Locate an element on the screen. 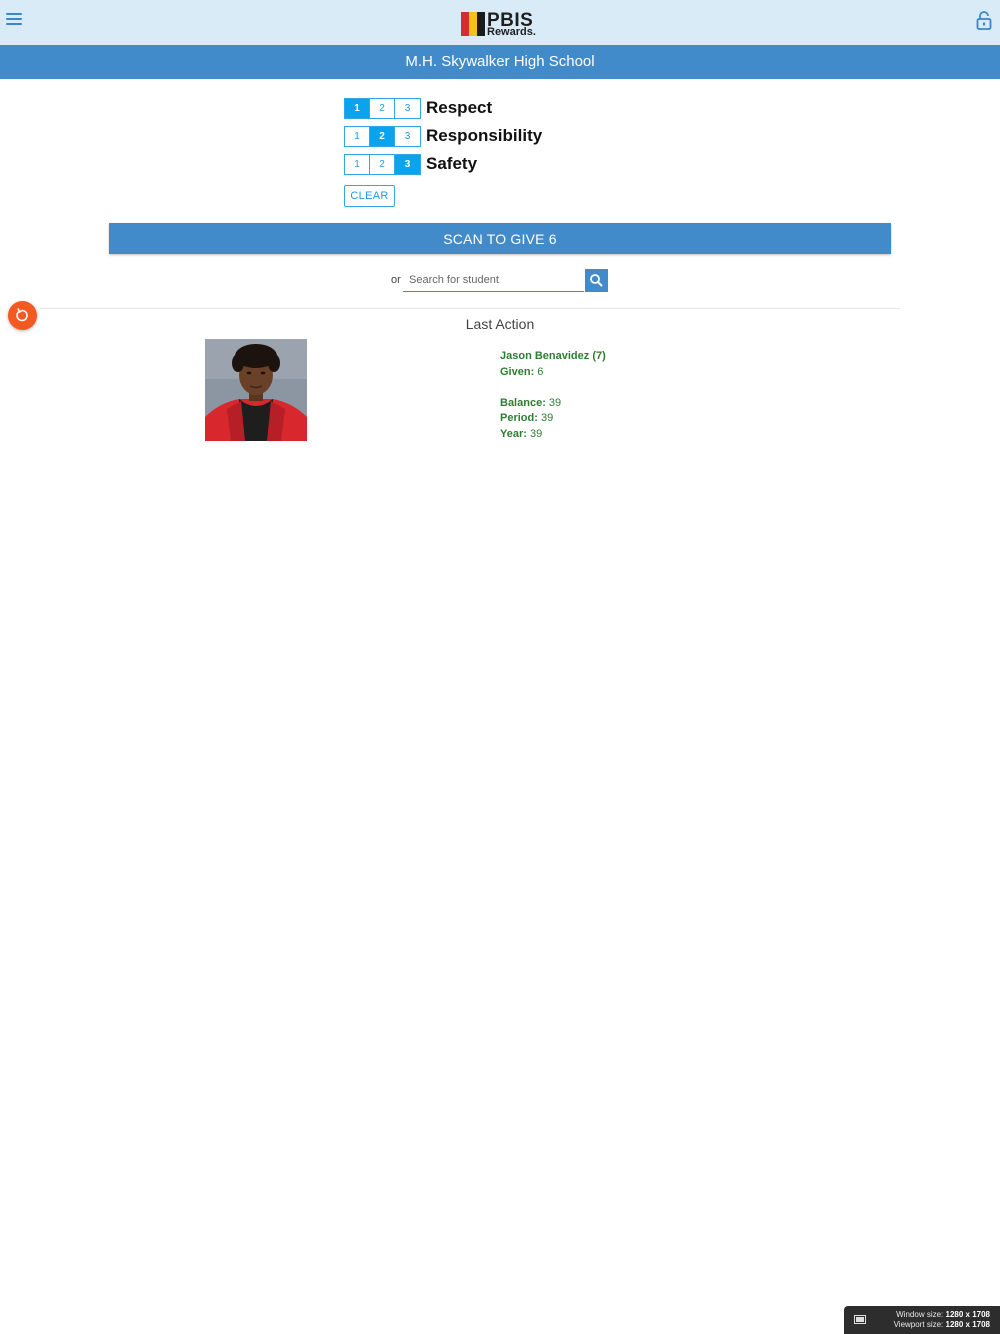 This screenshot has width=1000, height=1334. behavior-row-responsibility: 1 2 3 Responsibility is located at coordinates (443, 136).